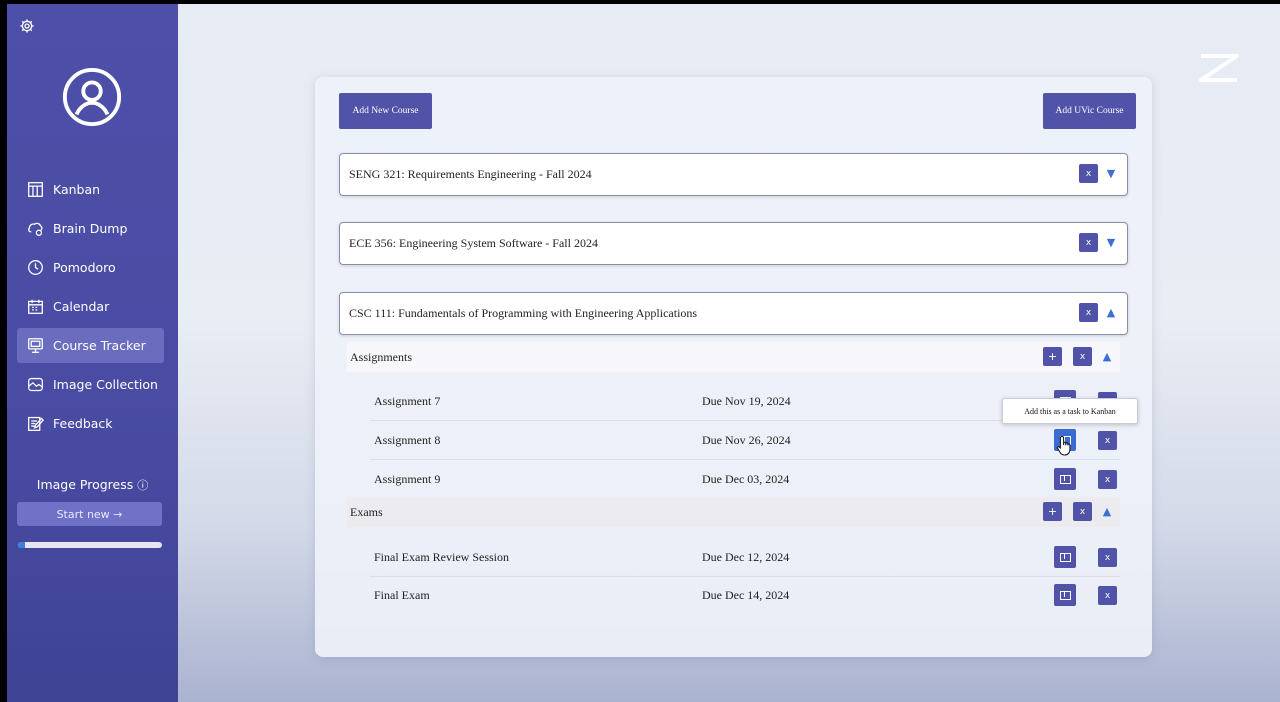  Describe the element at coordinates (1070, 411) in the screenshot. I see `kanban-tooltip: Add this as a task to Kanban` at that location.